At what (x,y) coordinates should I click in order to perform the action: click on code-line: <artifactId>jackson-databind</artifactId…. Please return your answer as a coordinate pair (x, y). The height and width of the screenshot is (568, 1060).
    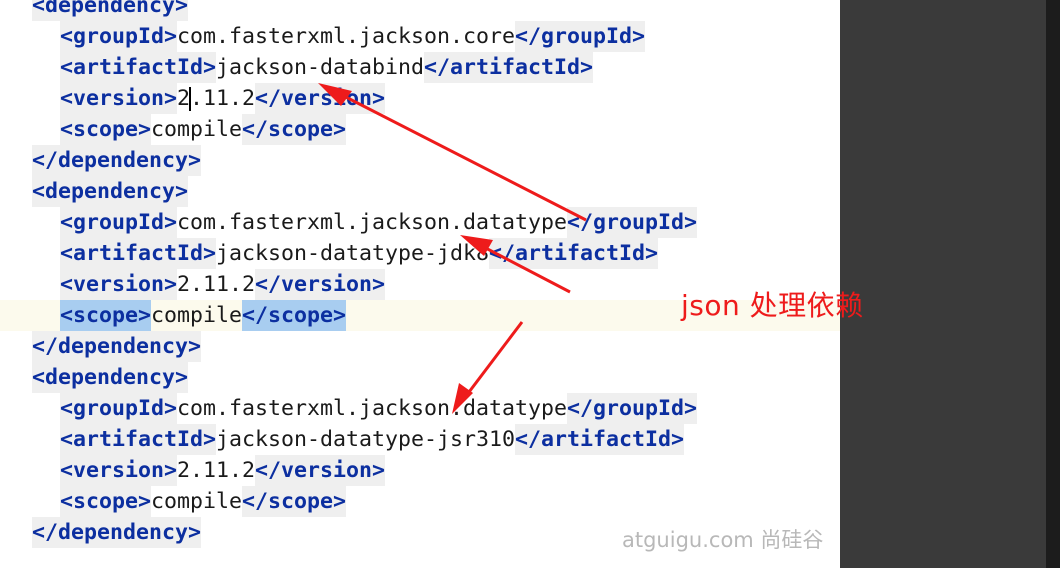
    Looking at the image, I should click on (420, 67).